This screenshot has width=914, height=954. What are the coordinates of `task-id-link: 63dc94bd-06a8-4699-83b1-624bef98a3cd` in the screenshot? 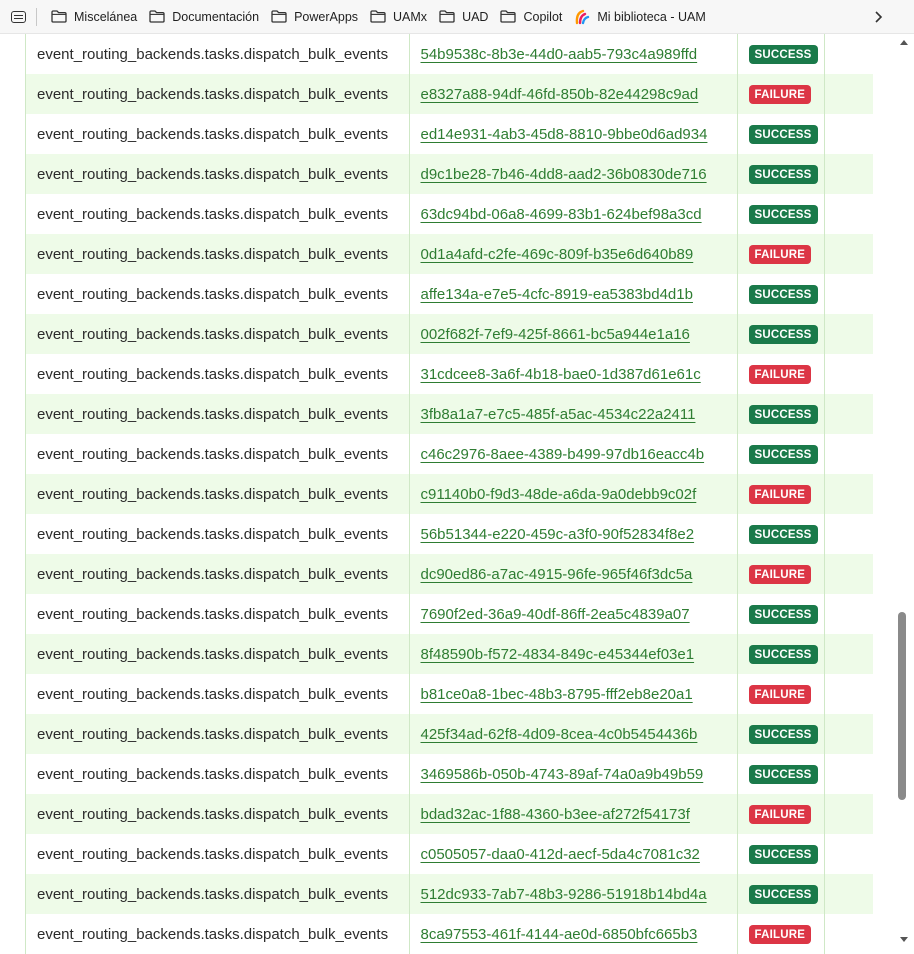 It's located at (561, 214).